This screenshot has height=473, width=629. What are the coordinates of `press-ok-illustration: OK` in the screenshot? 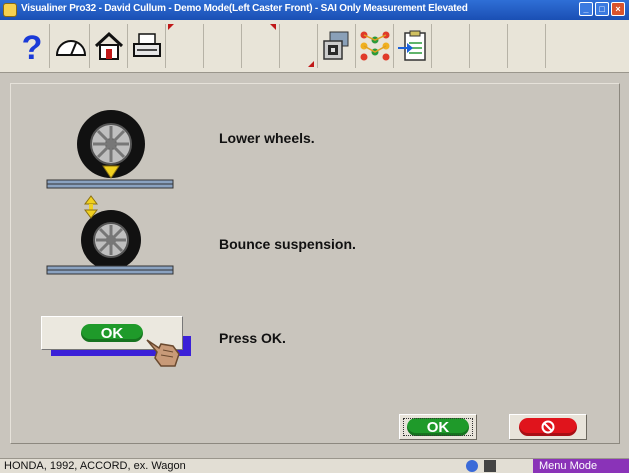 It's located at (116, 341).